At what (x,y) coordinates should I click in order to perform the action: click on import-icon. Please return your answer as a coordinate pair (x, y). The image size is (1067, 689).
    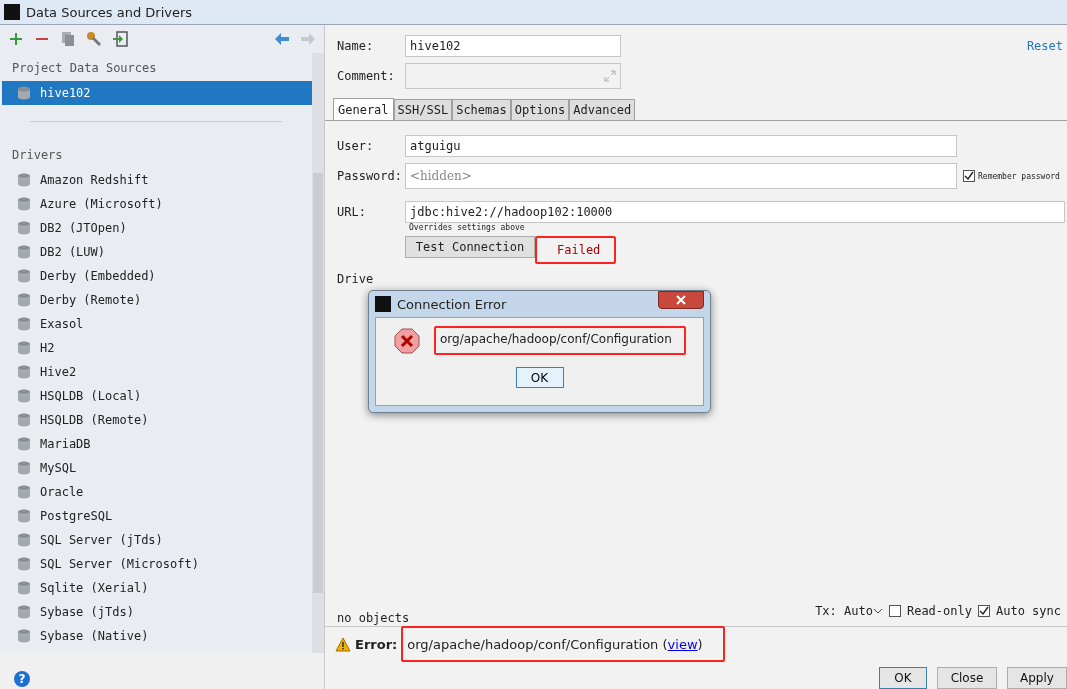
    Looking at the image, I should click on (120, 39).